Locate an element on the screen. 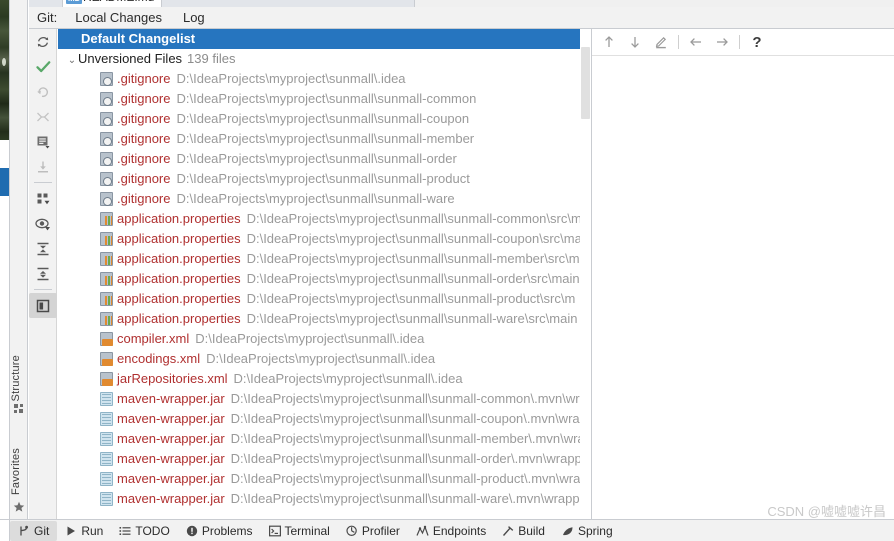  editor-tab-label: README.md is located at coordinates (118, 2).